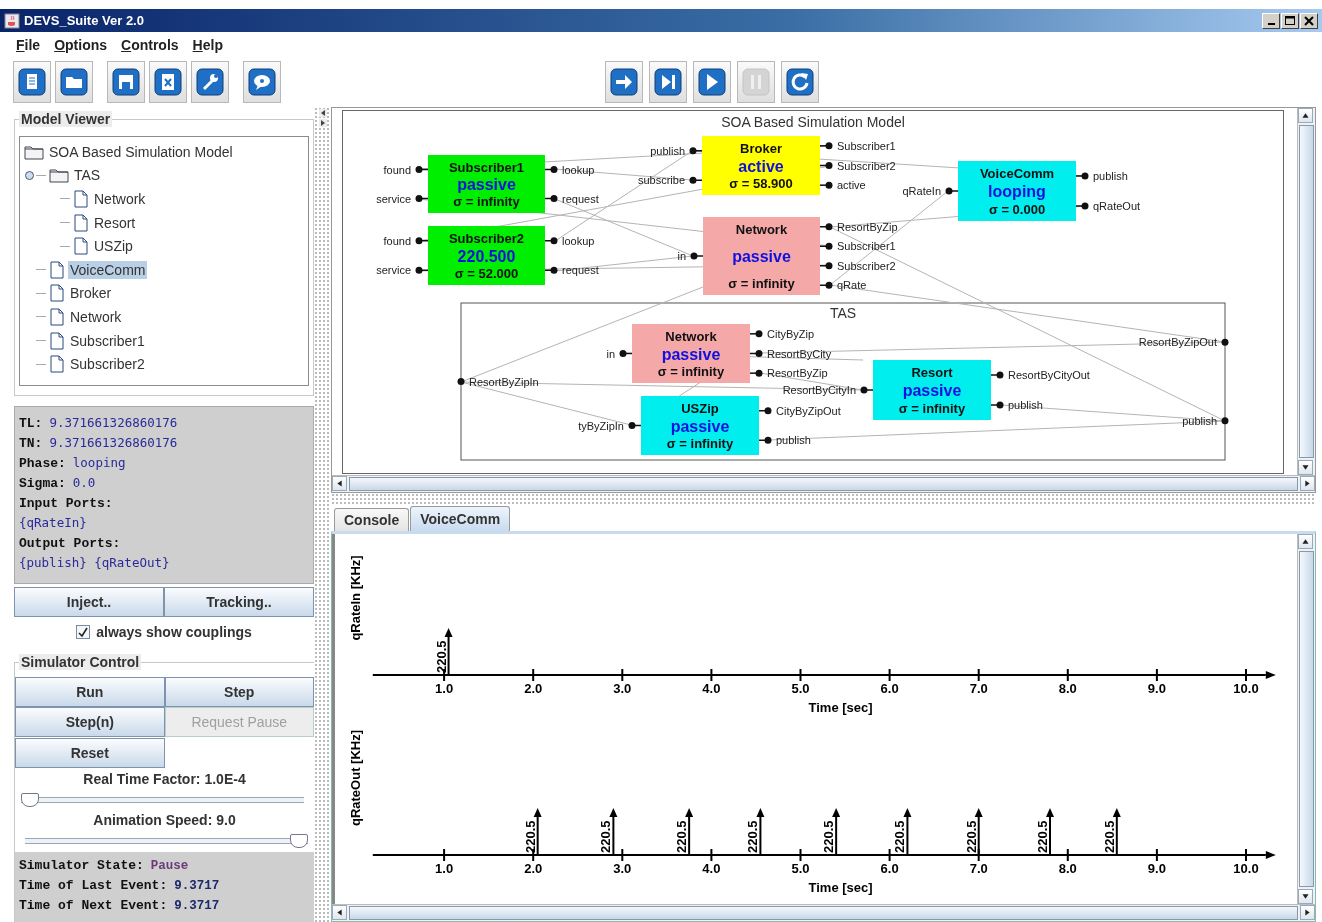 The image size is (1322, 922). I want to click on step-button, so click(668, 82).